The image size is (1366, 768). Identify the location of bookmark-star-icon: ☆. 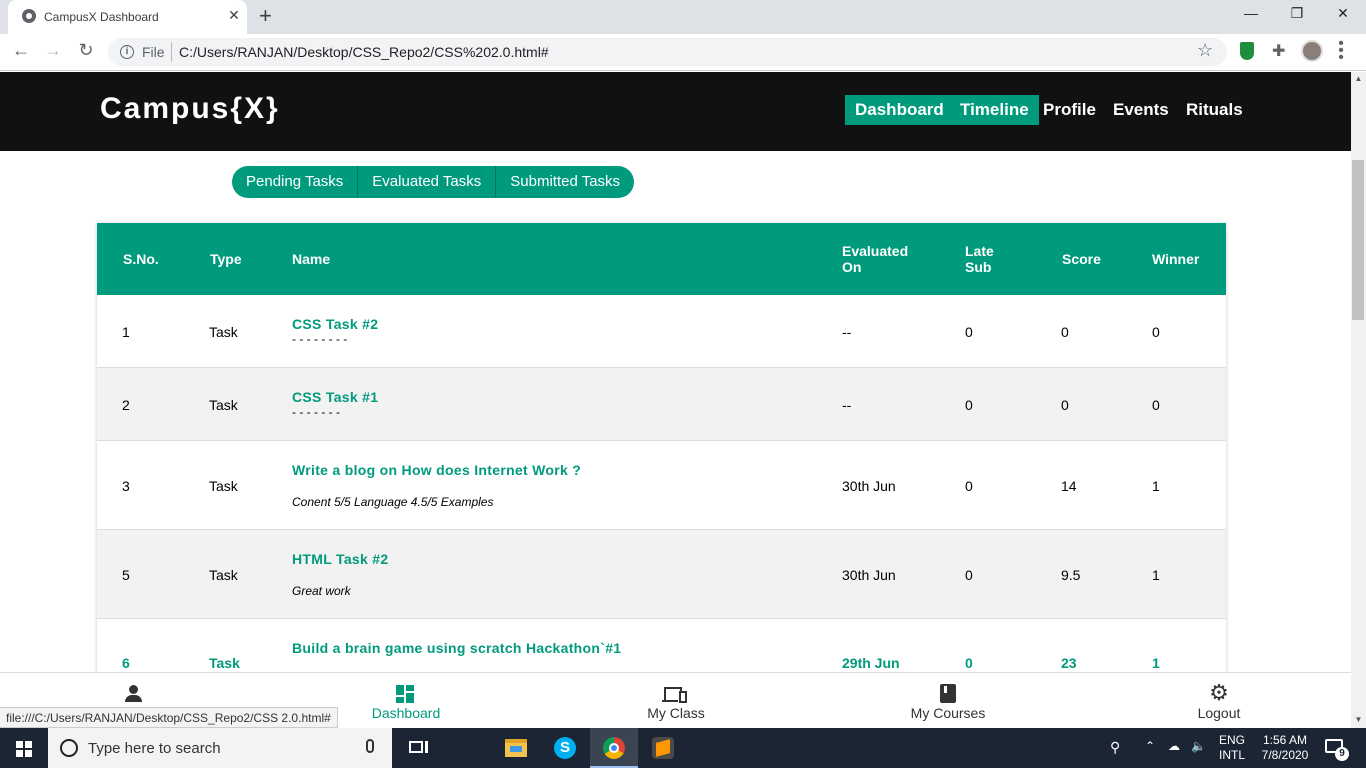
(1205, 50).